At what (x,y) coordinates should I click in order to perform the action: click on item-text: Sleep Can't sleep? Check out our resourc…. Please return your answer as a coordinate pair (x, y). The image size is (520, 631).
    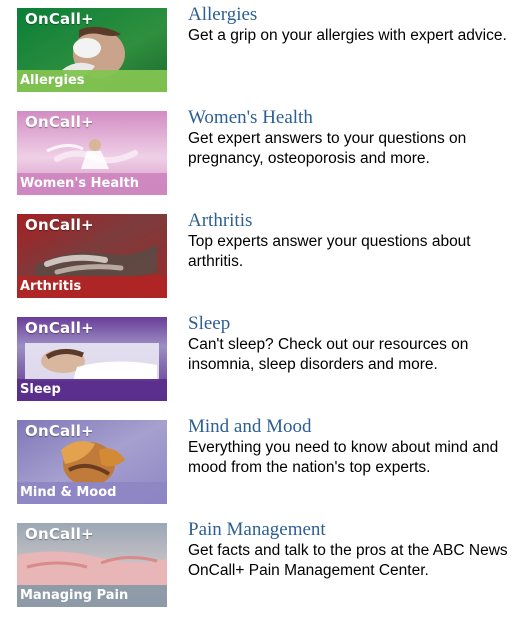
    Looking at the image, I should click on (353, 343).